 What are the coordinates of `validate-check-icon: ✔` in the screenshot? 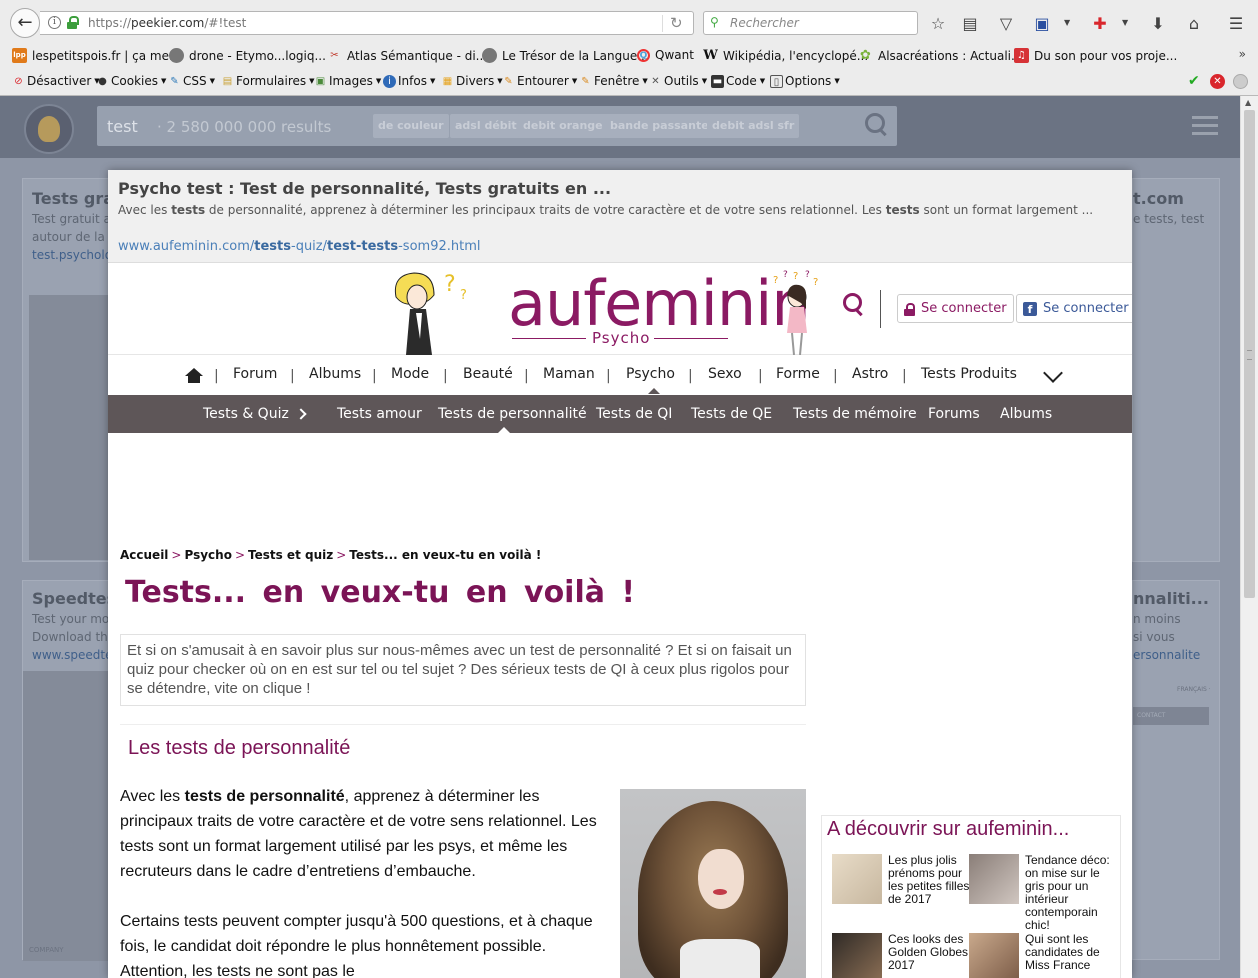 It's located at (1194, 81).